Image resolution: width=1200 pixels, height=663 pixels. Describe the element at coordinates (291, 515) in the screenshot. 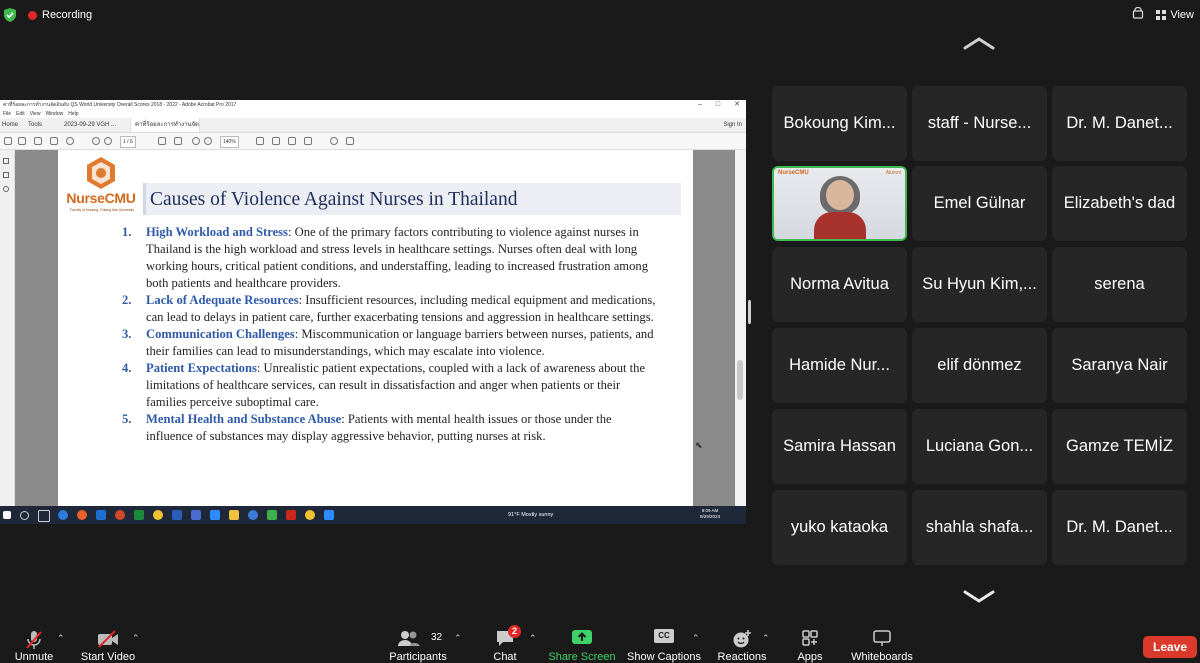

I see `acrobat-taskbar-icon` at that location.